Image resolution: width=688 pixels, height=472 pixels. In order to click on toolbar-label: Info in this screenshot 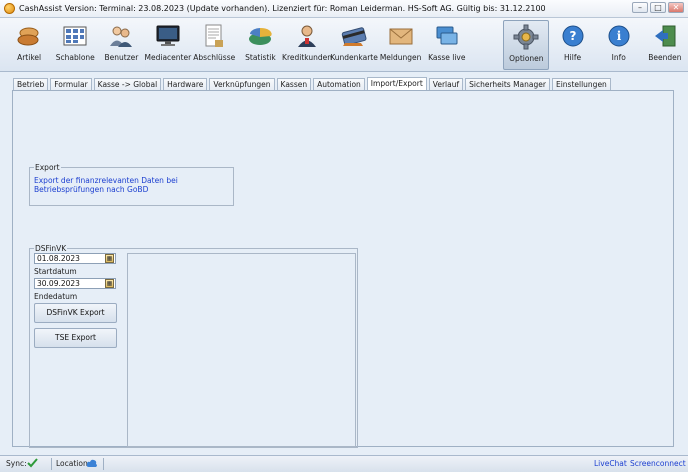, I will do `click(618, 57)`.